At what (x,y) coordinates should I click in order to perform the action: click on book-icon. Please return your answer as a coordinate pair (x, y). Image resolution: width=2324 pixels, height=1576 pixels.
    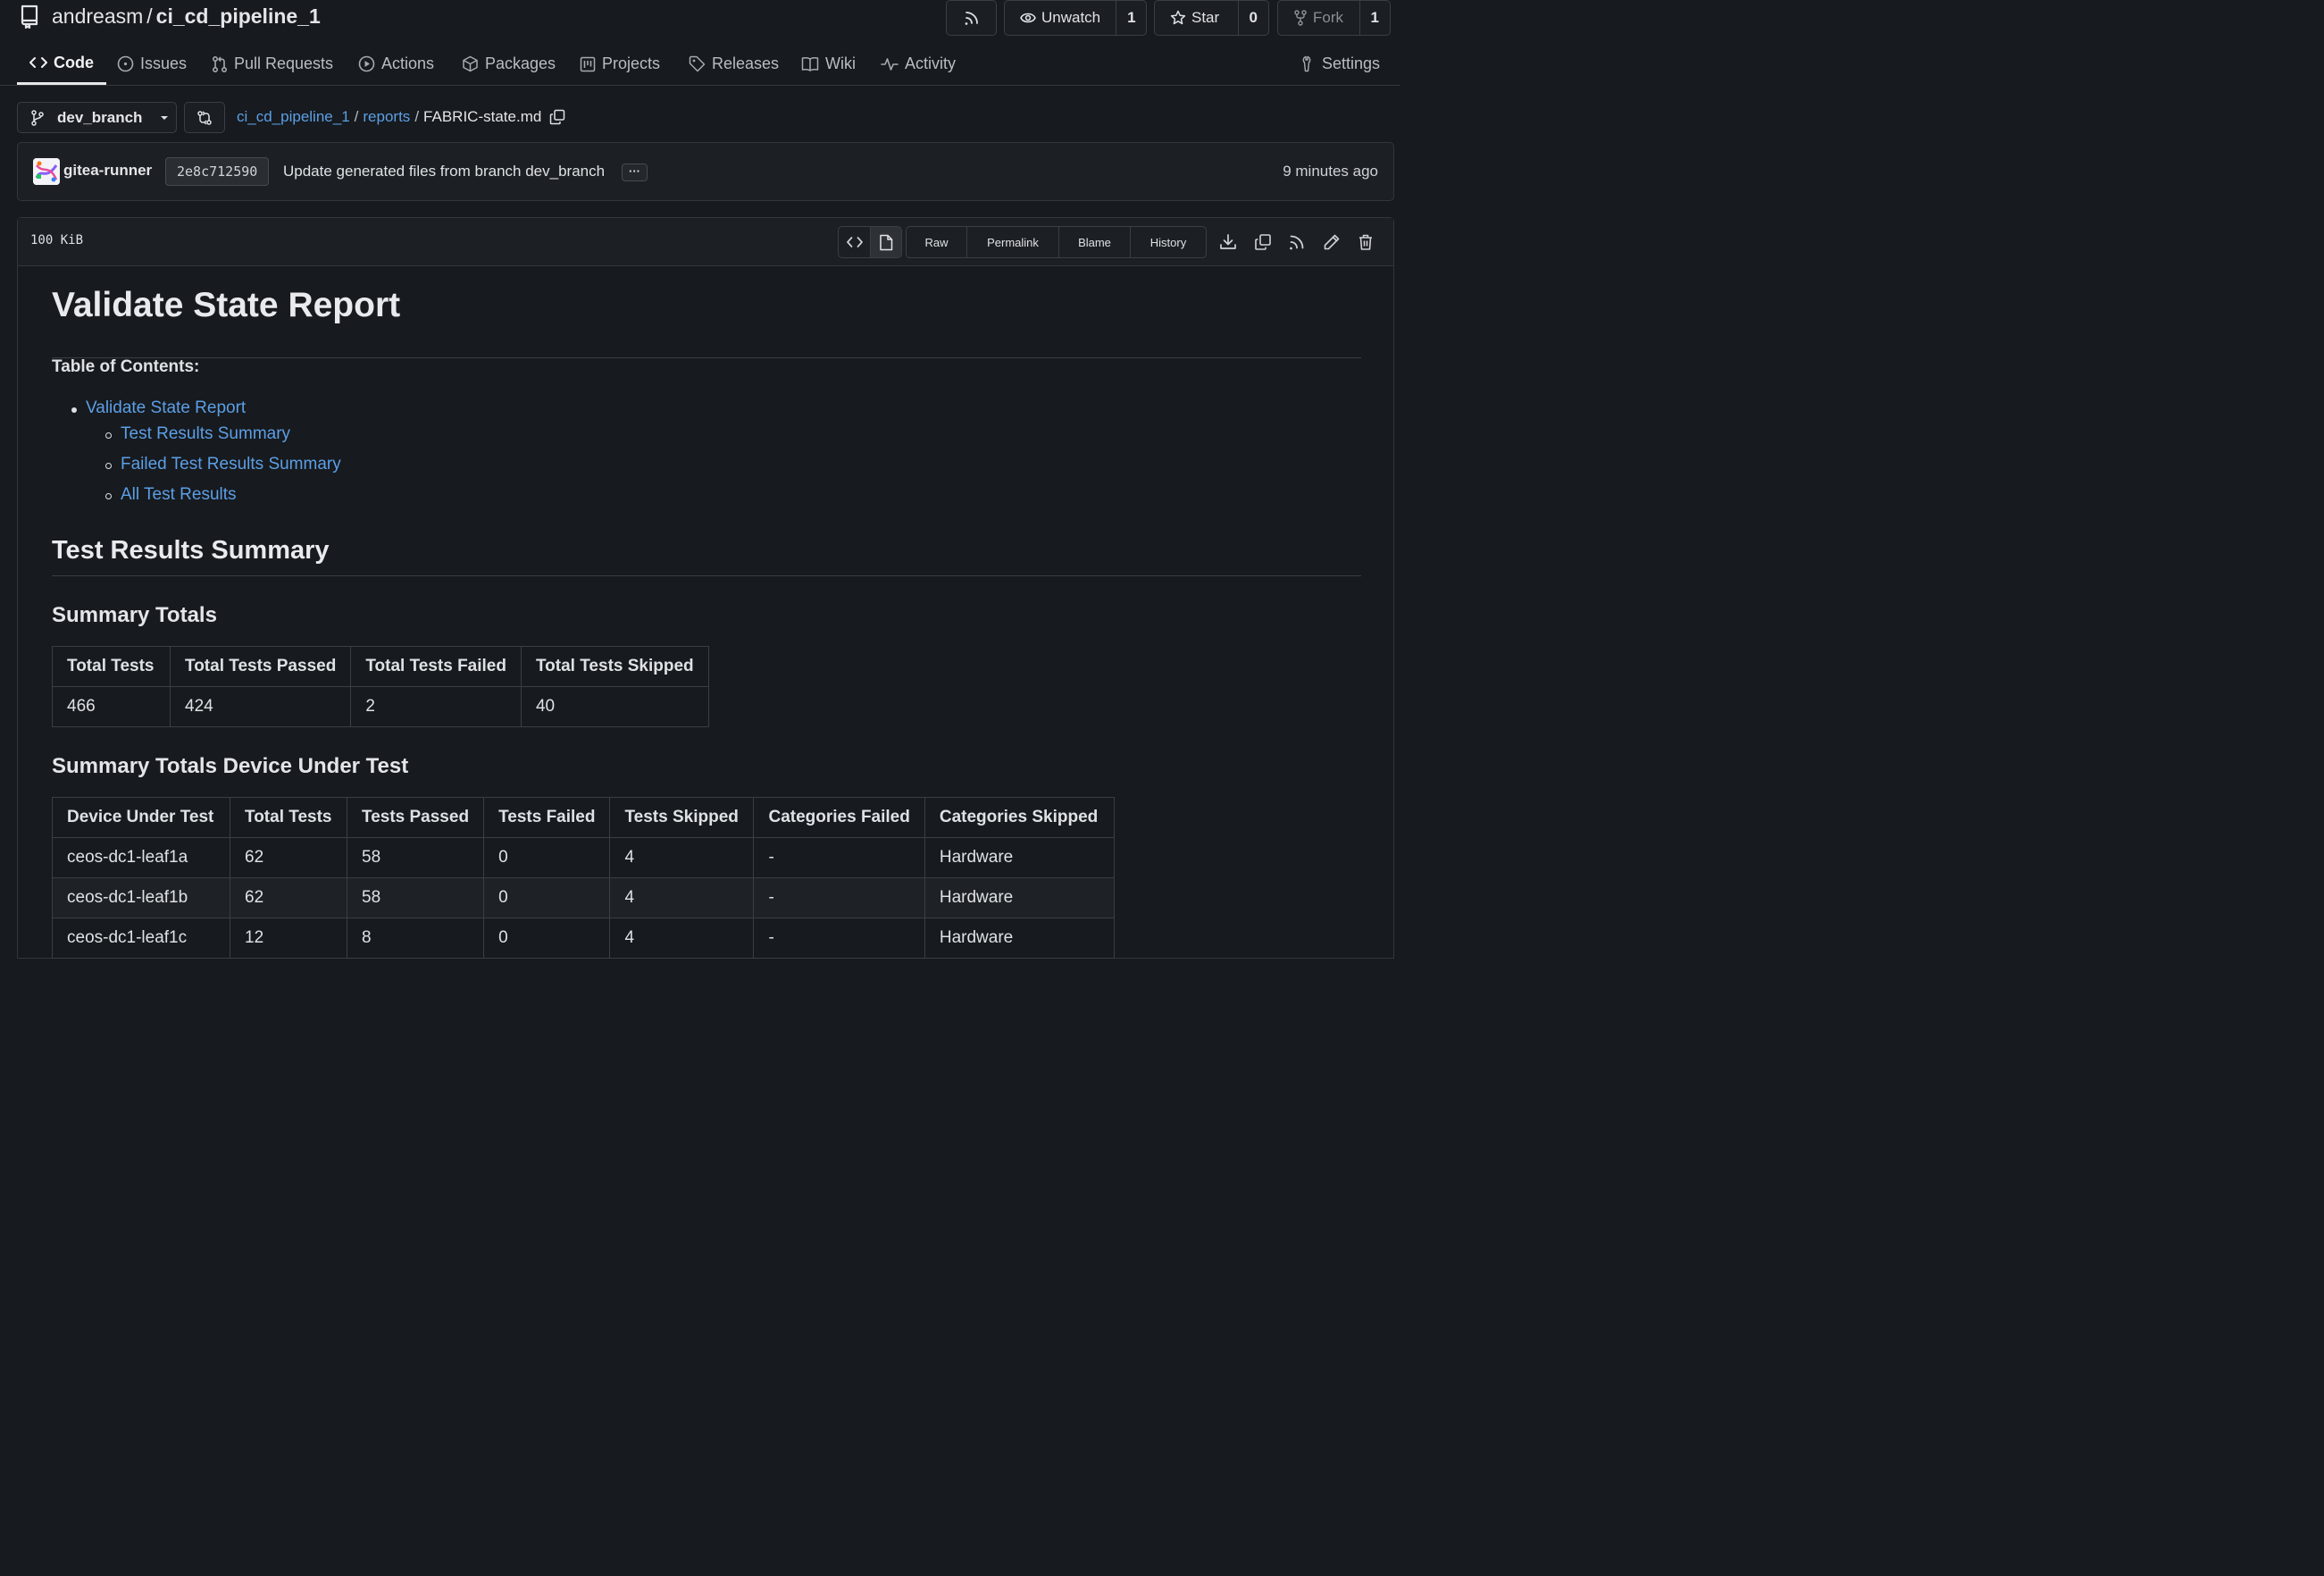
    Looking at the image, I should click on (810, 64).